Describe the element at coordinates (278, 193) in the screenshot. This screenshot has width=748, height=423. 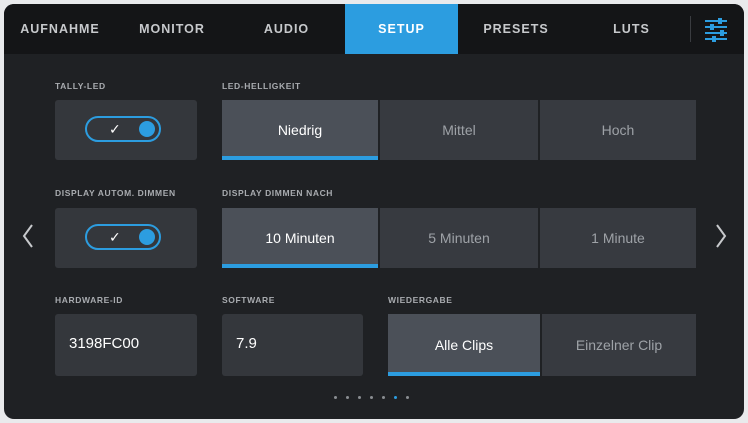
I see `display-dim-after-label: DISPLAY DIMMEN NACH` at that location.